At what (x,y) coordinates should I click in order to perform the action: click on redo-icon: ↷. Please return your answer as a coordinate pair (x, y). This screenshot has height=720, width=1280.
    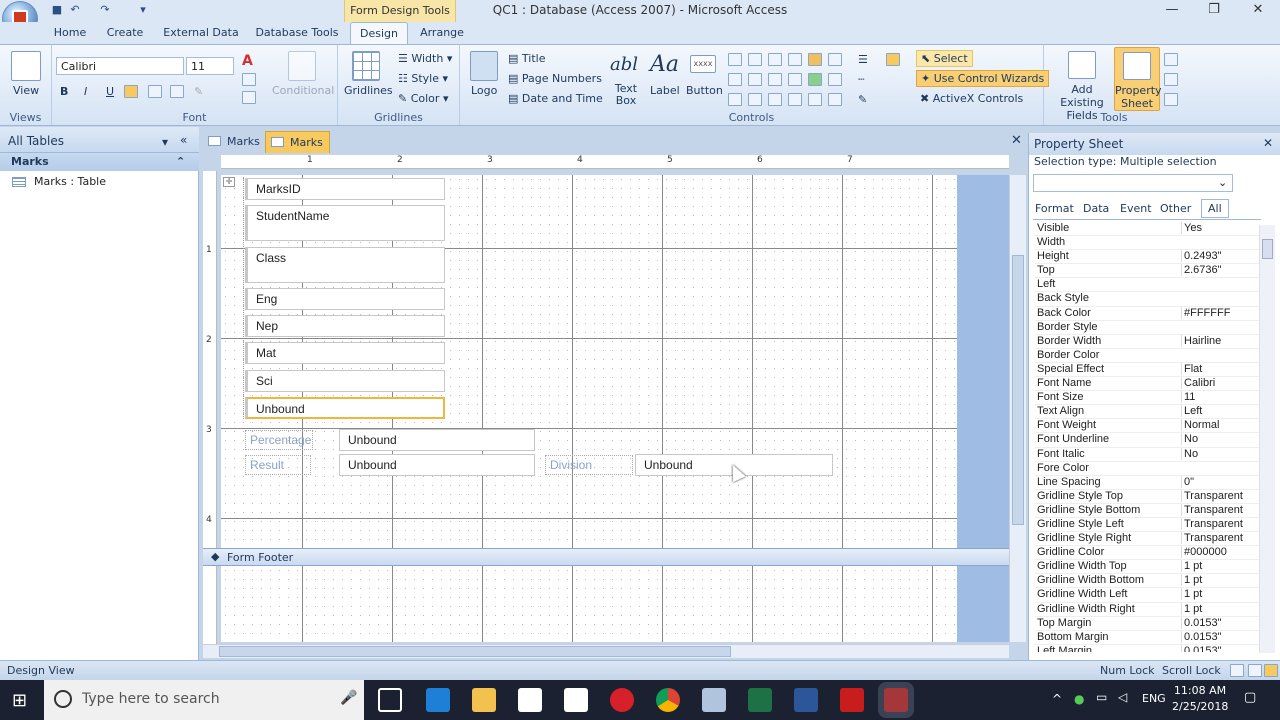
    Looking at the image, I should click on (105, 10).